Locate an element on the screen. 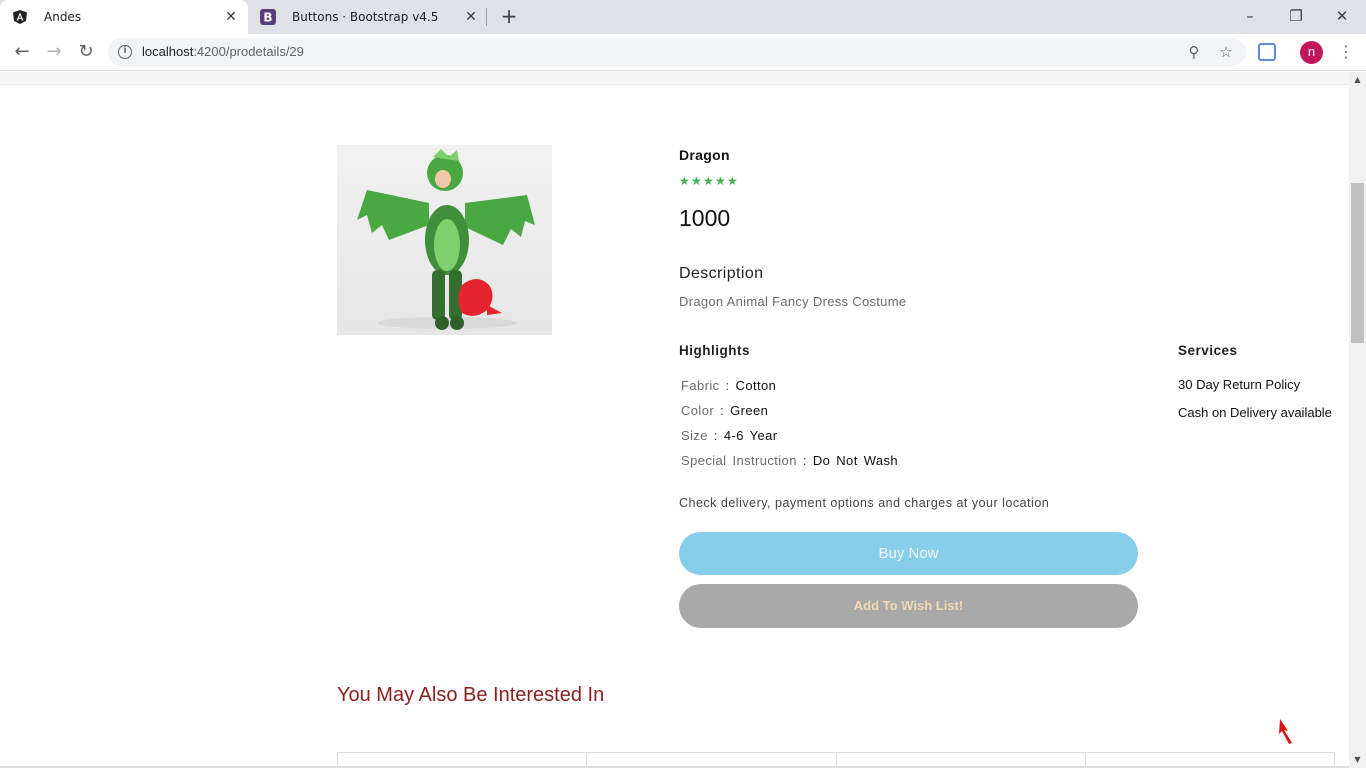 This screenshot has width=1366, height=768. description-heading: Description is located at coordinates (721, 273).